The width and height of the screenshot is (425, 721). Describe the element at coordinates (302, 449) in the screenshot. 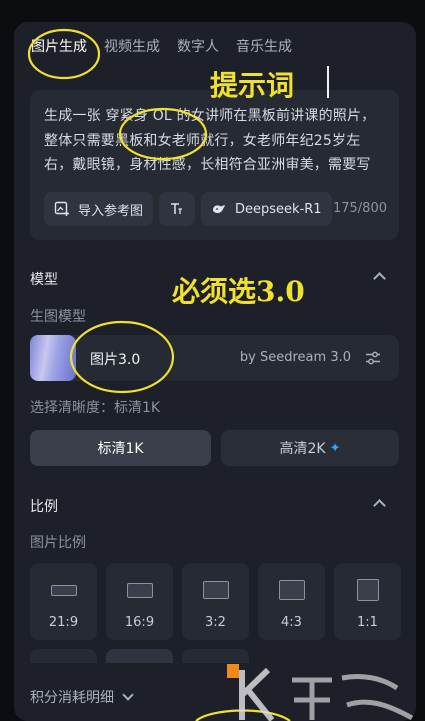

I see `resolution-hd-label: 高清2K` at that location.